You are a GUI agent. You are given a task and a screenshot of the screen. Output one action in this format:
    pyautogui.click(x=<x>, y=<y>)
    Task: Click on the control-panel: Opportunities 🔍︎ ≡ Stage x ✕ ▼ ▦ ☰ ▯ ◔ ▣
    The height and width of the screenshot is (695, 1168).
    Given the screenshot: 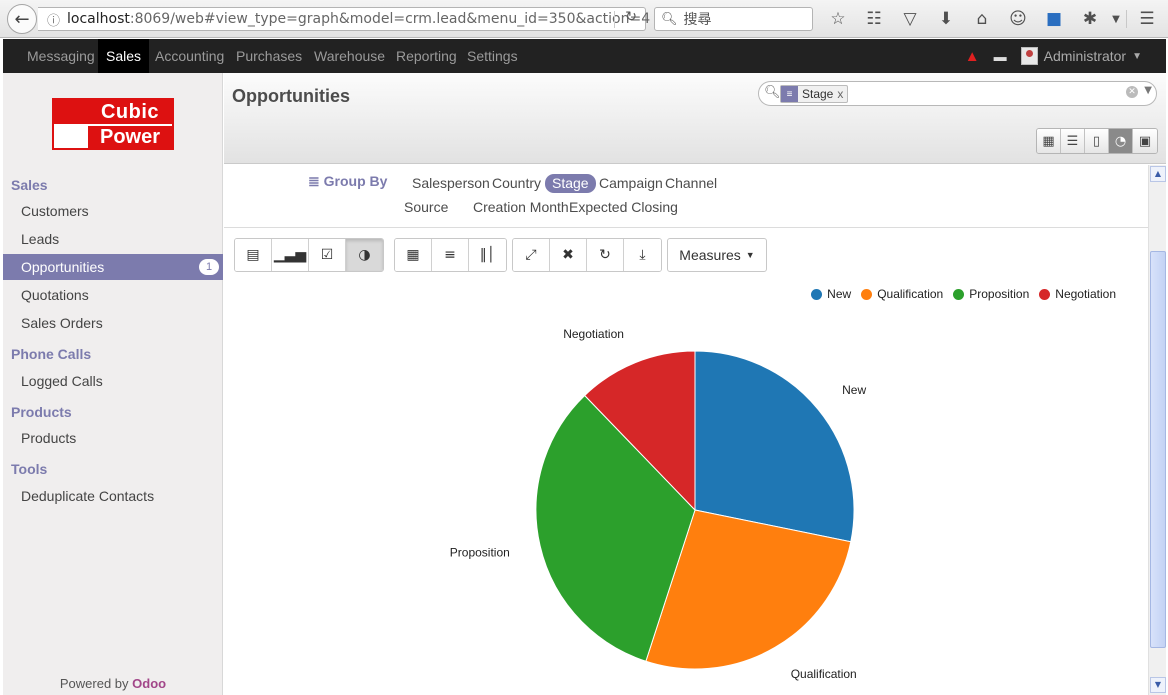 What is the action you would take?
    pyautogui.click(x=695, y=118)
    